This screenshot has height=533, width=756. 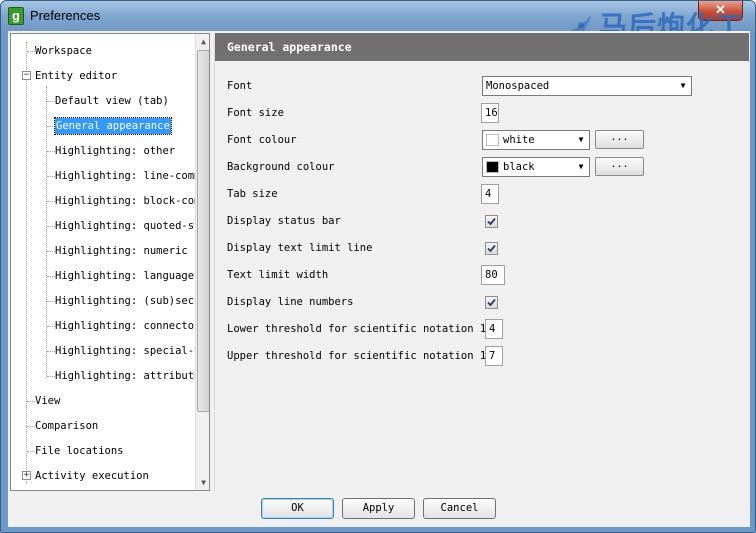 I want to click on background-colour-value: black, so click(x=519, y=167).